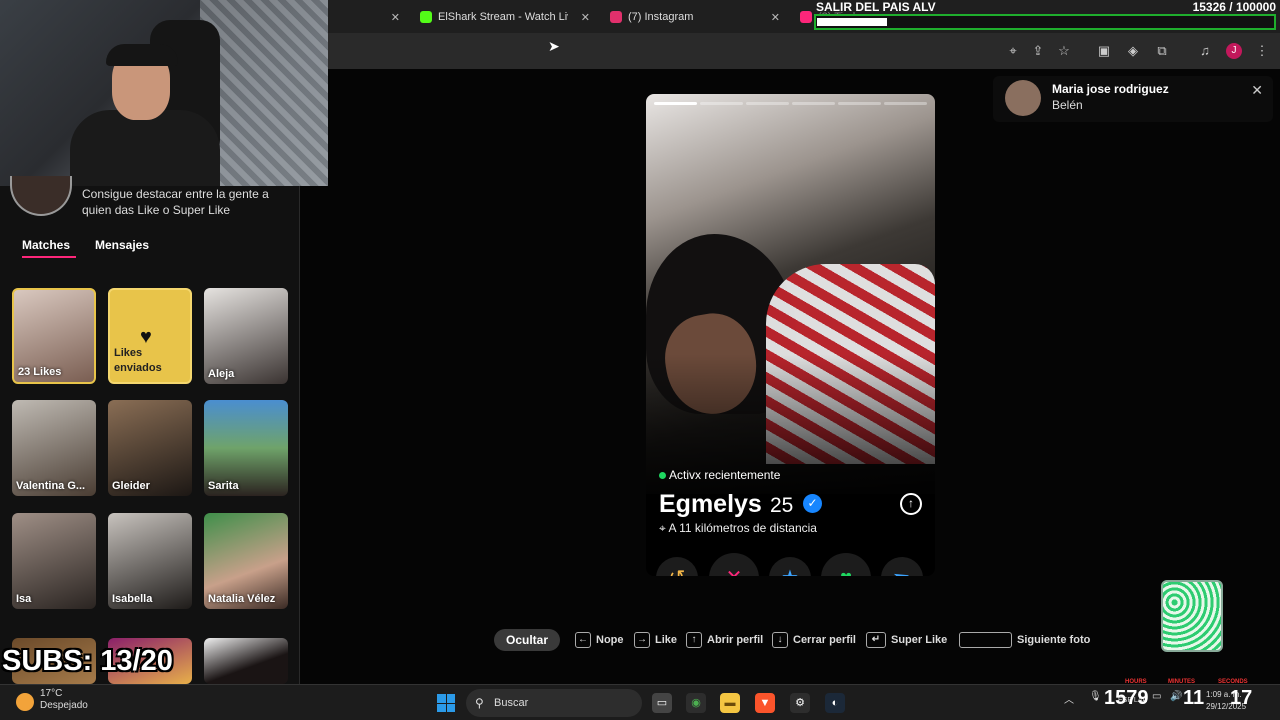 Image resolution: width=1280 pixels, height=720 pixels. Describe the element at coordinates (1045, 22) in the screenshot. I see `goal-progress-bar` at that location.